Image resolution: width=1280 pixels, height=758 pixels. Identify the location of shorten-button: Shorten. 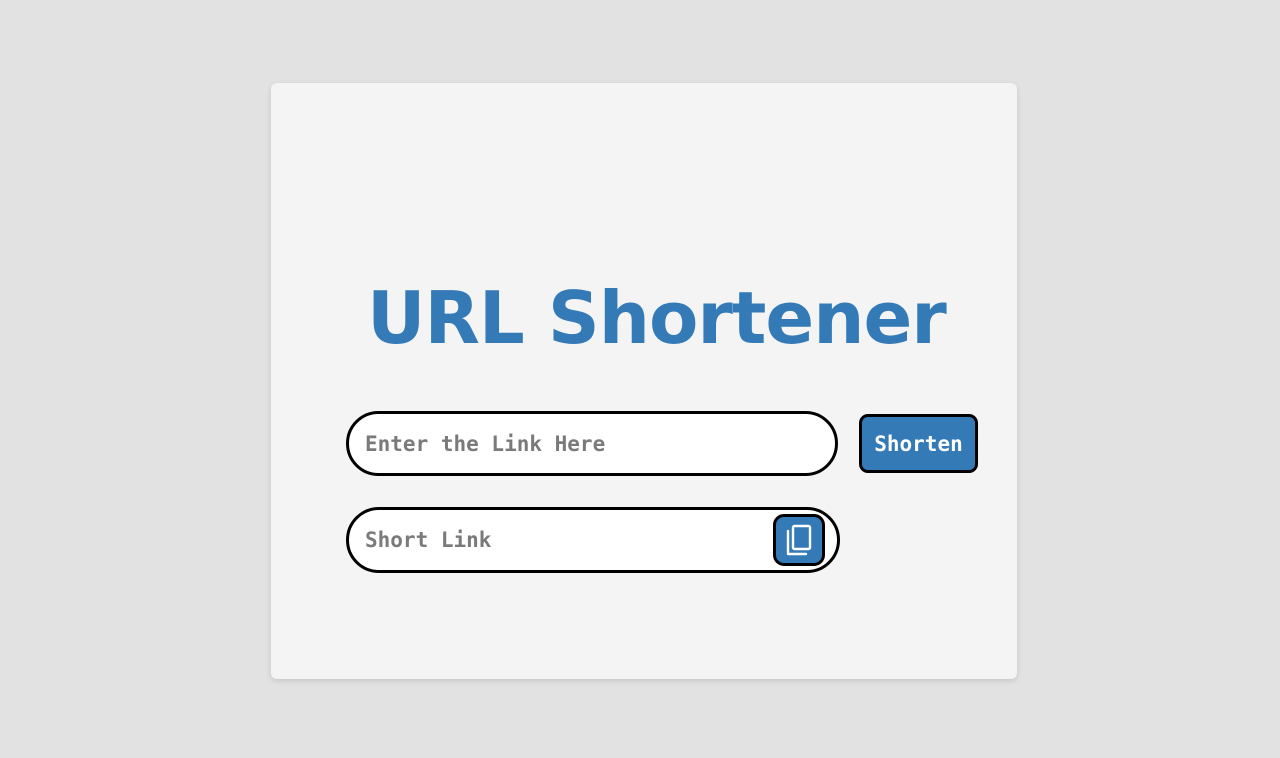
(918, 443).